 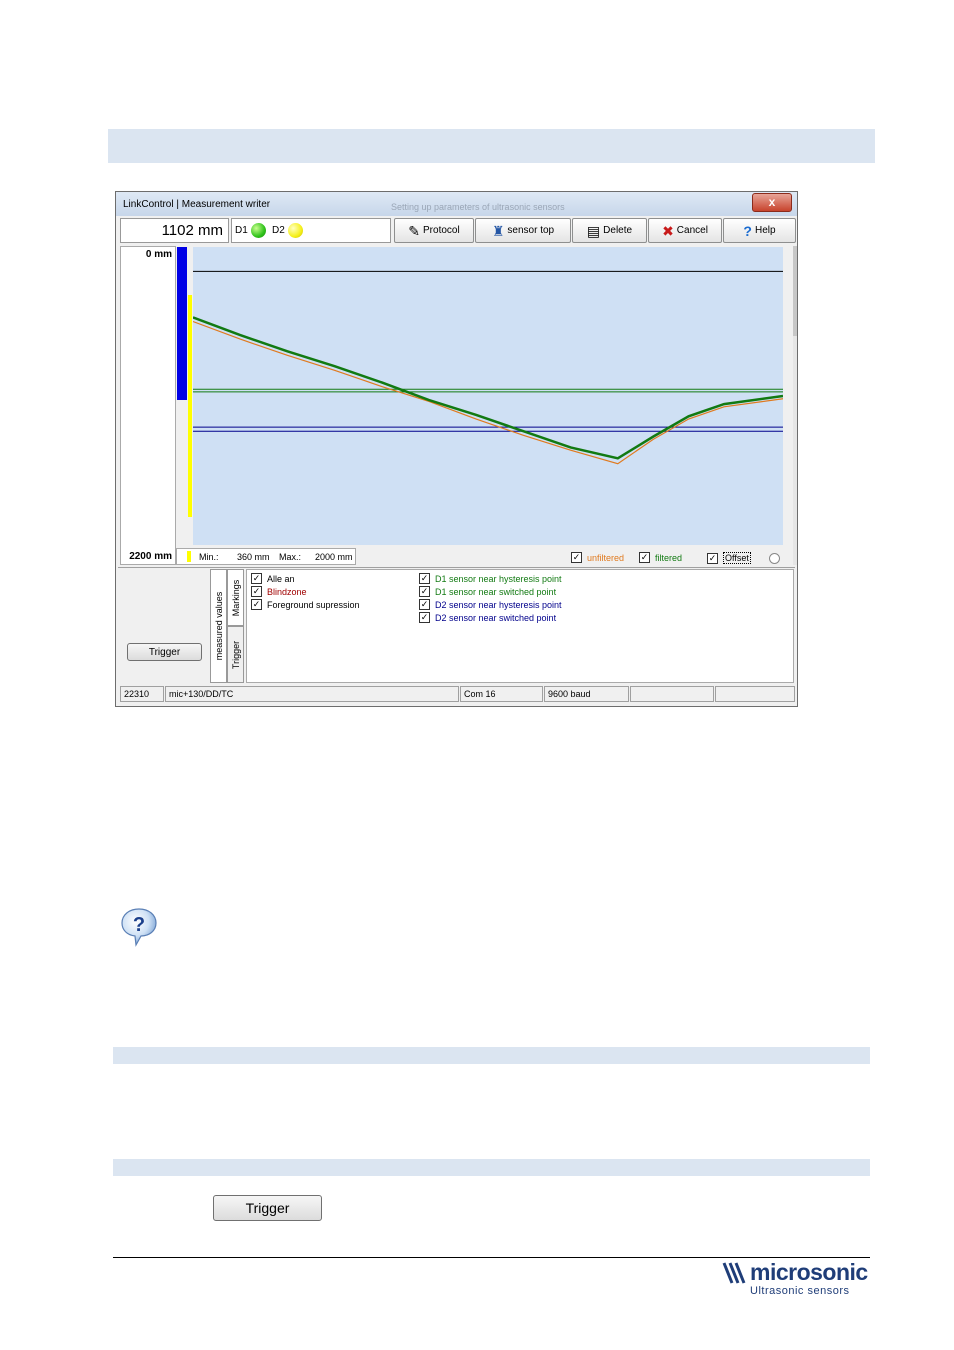 I want to click on option-d2-hysteresis: ✓ D2 sensor near hysteresis point, so click(x=490, y=604).